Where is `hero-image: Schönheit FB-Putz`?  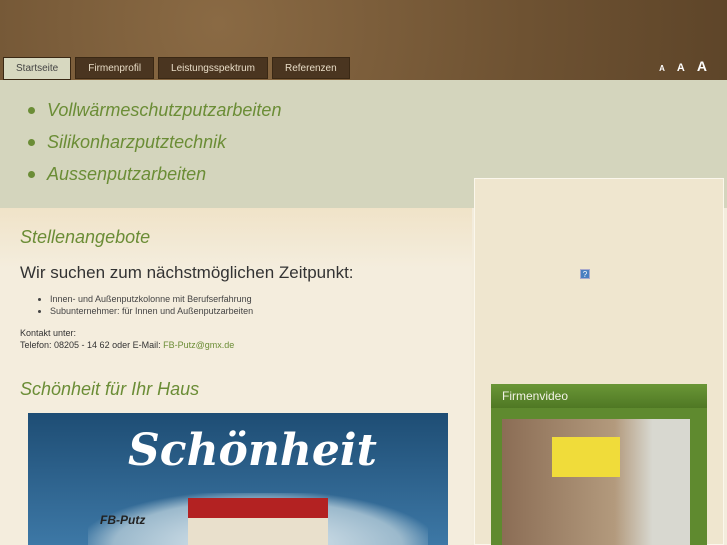 hero-image: Schönheit FB-Putz is located at coordinates (238, 479).